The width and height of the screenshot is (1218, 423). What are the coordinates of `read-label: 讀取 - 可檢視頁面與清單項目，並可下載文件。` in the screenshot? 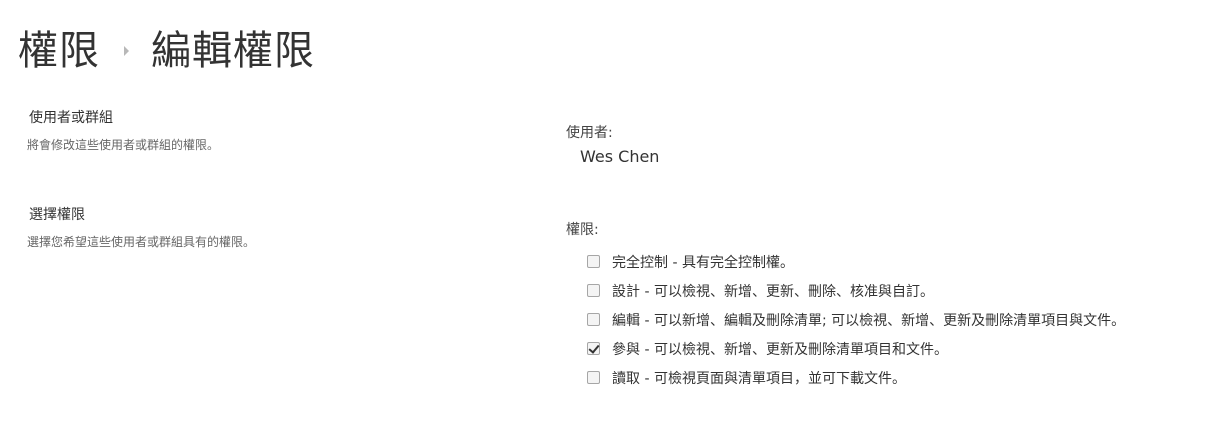 It's located at (759, 378).